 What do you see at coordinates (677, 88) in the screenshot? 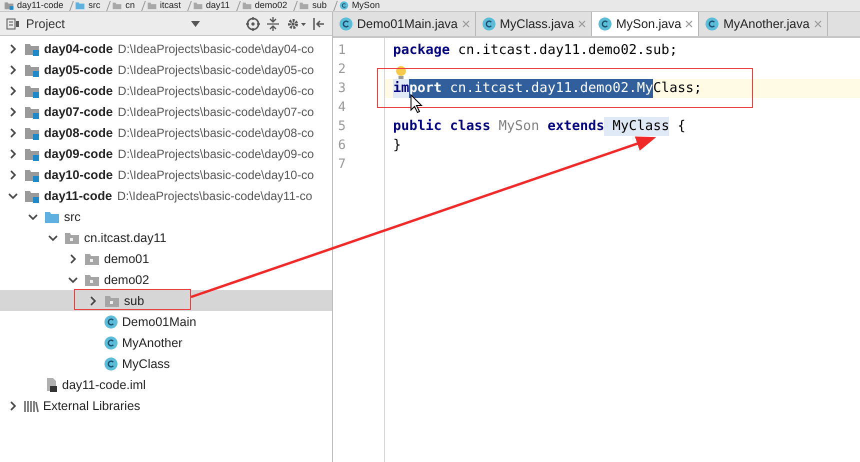
I see `code-token: Class;` at bounding box center [677, 88].